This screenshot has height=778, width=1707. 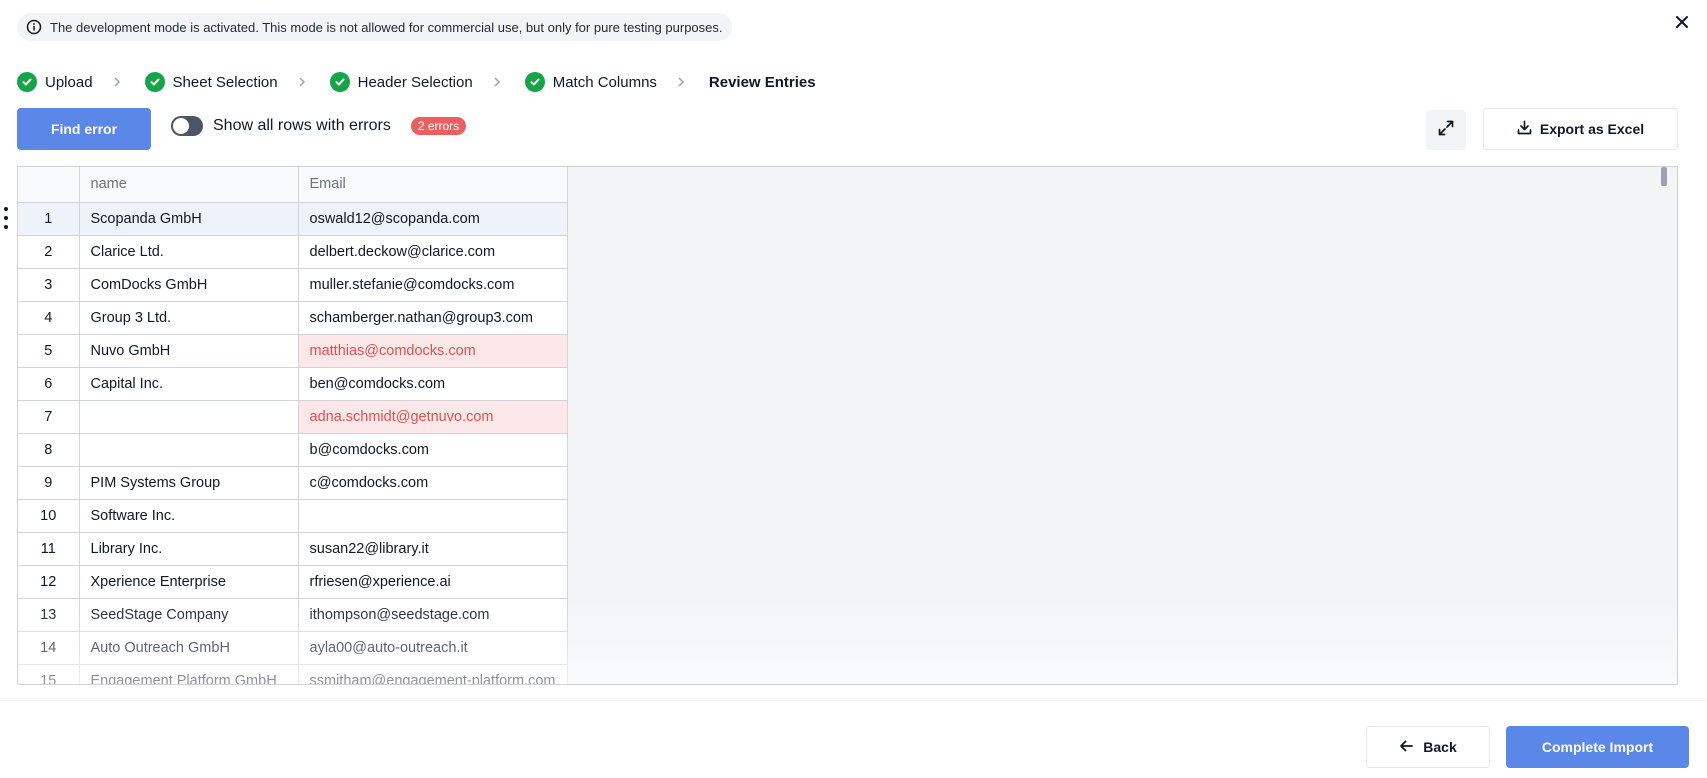 I want to click on cell-email: delbert.deckow@clarice.com, so click(x=433, y=252).